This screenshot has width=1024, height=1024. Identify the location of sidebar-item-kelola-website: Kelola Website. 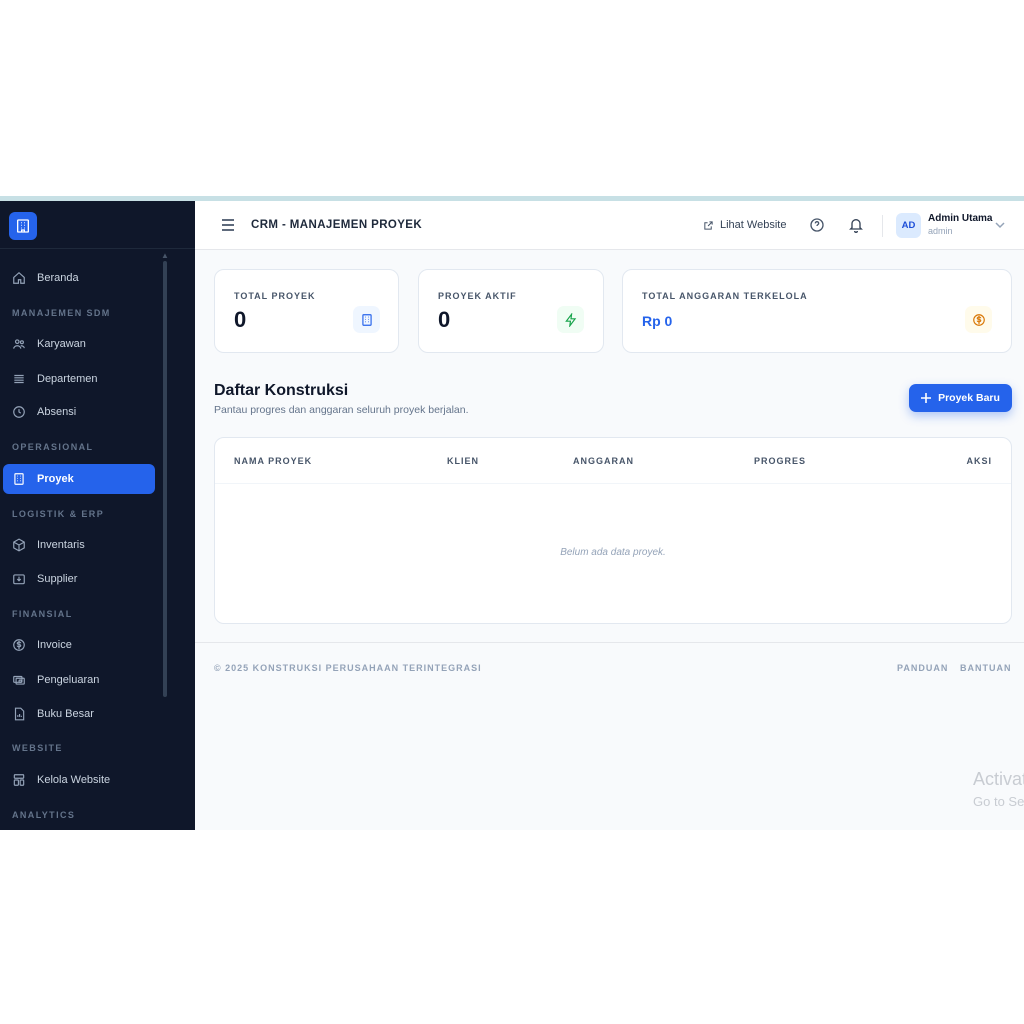
(79, 780).